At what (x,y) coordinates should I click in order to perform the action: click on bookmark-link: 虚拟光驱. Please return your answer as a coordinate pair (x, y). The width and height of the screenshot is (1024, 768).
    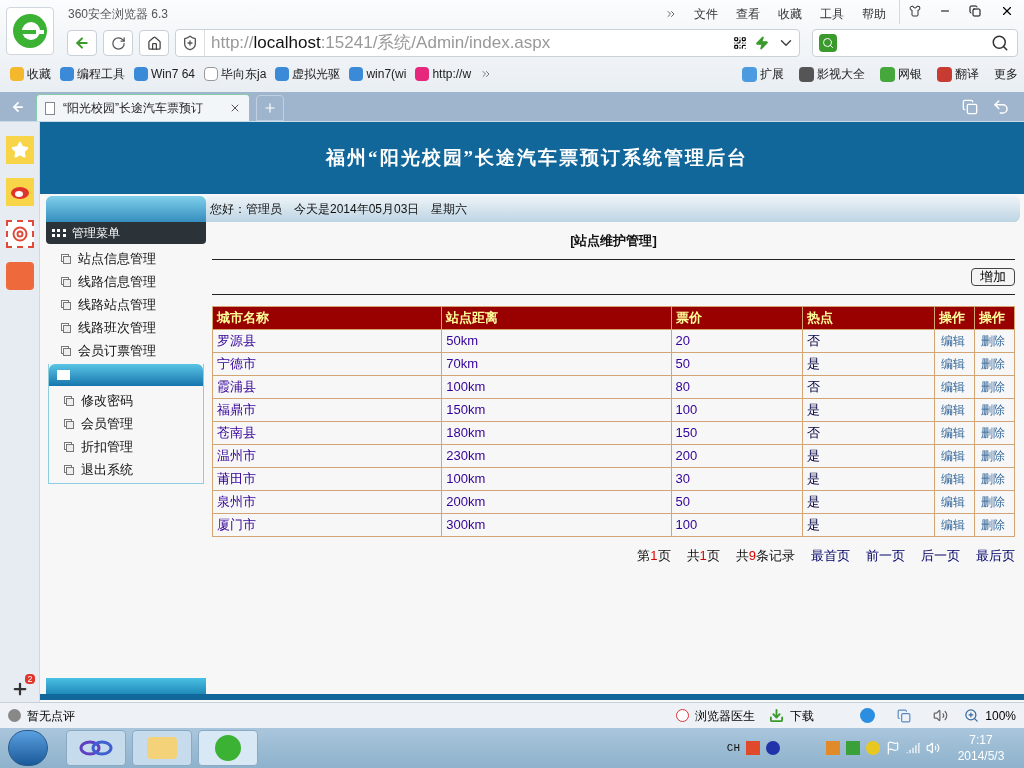
    Looking at the image, I should click on (316, 74).